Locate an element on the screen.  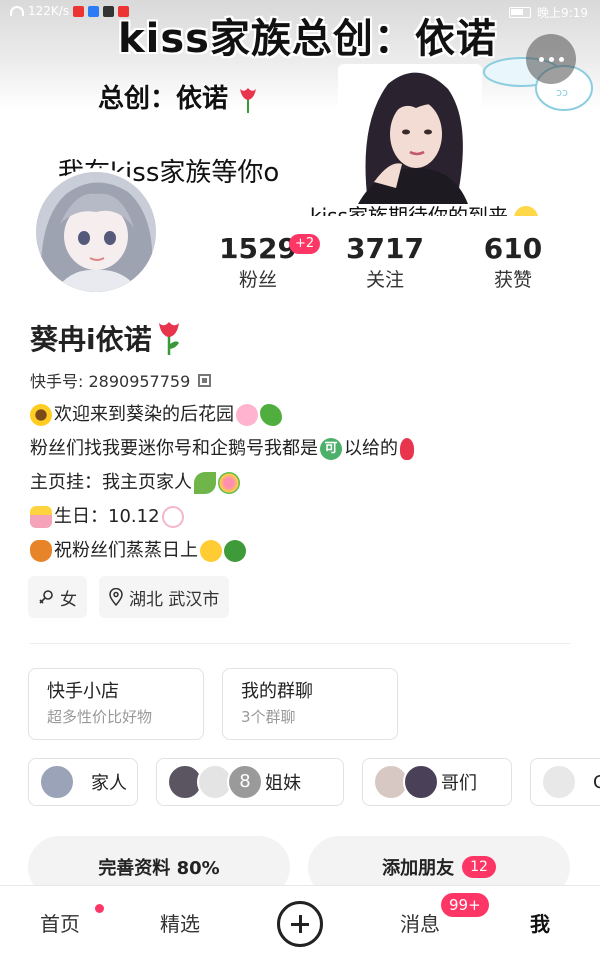
service-title: 快手小店 is located at coordinates (83, 691).